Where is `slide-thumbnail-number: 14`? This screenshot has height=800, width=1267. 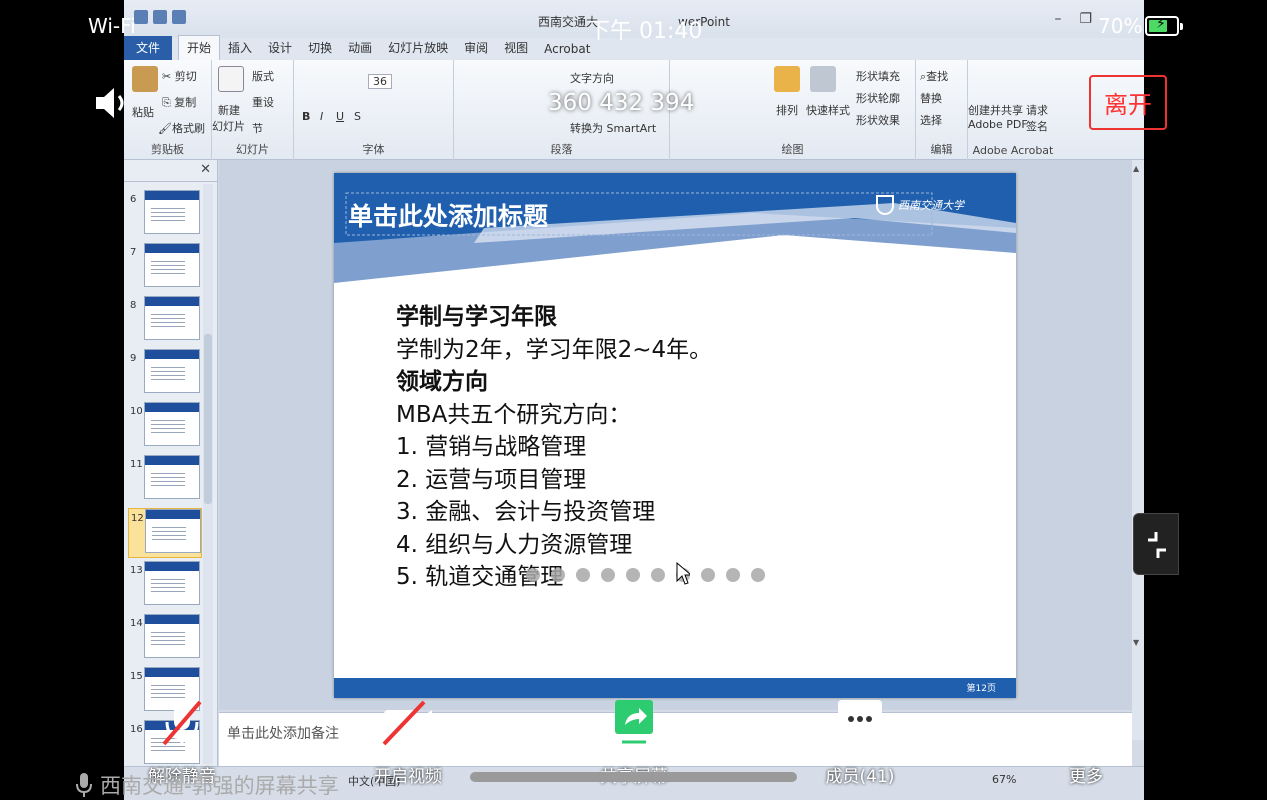
slide-thumbnail-number: 14 is located at coordinates (136, 623).